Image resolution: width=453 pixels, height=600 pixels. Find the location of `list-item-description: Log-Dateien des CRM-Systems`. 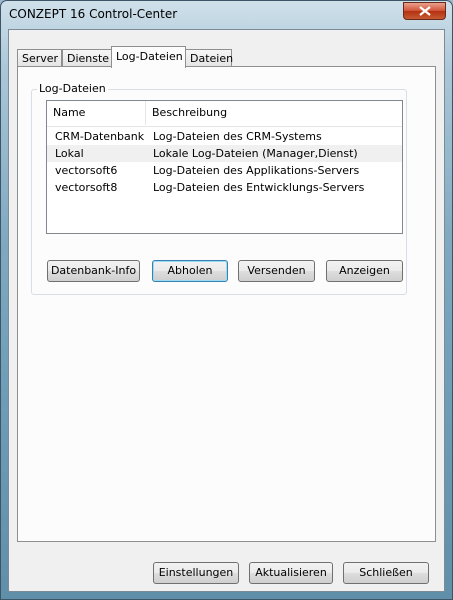

list-item-description: Log-Dateien des CRM-Systems is located at coordinates (237, 136).